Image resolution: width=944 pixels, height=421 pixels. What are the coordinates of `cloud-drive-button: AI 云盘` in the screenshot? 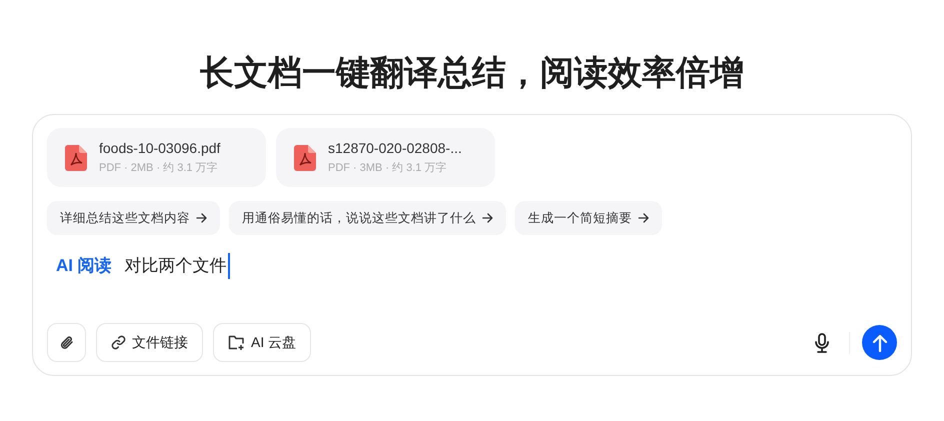 It's located at (262, 342).